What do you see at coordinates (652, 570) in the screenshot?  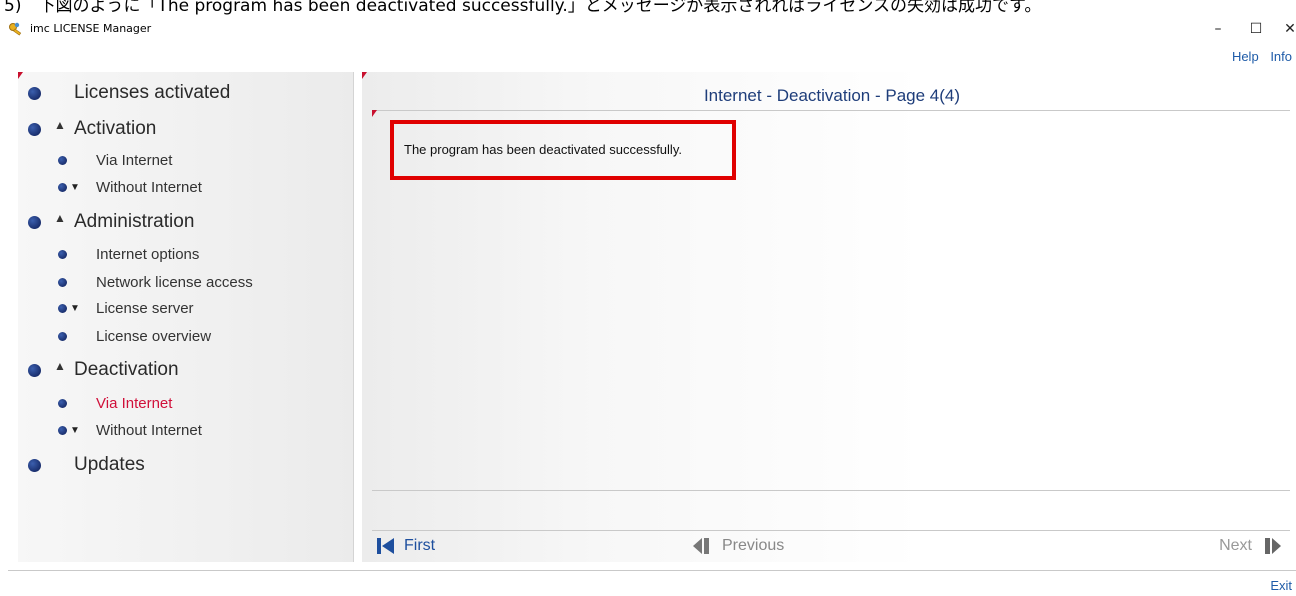 I see `footer-divider` at bounding box center [652, 570].